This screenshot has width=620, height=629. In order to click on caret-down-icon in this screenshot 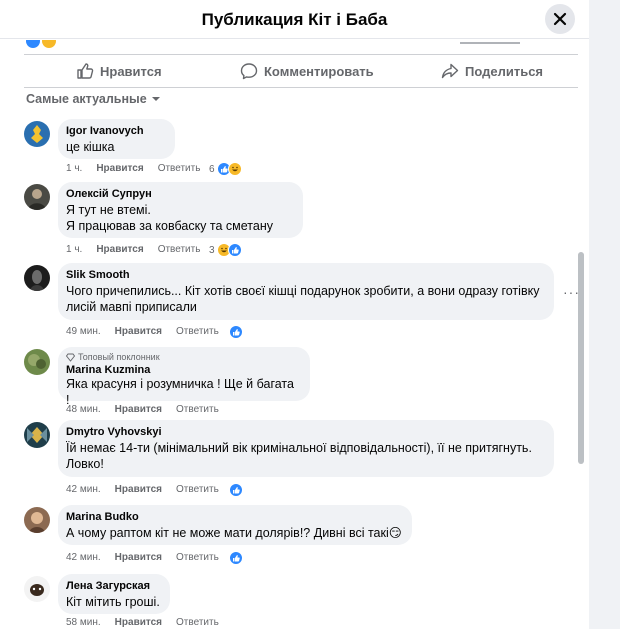, I will do `click(155, 99)`.